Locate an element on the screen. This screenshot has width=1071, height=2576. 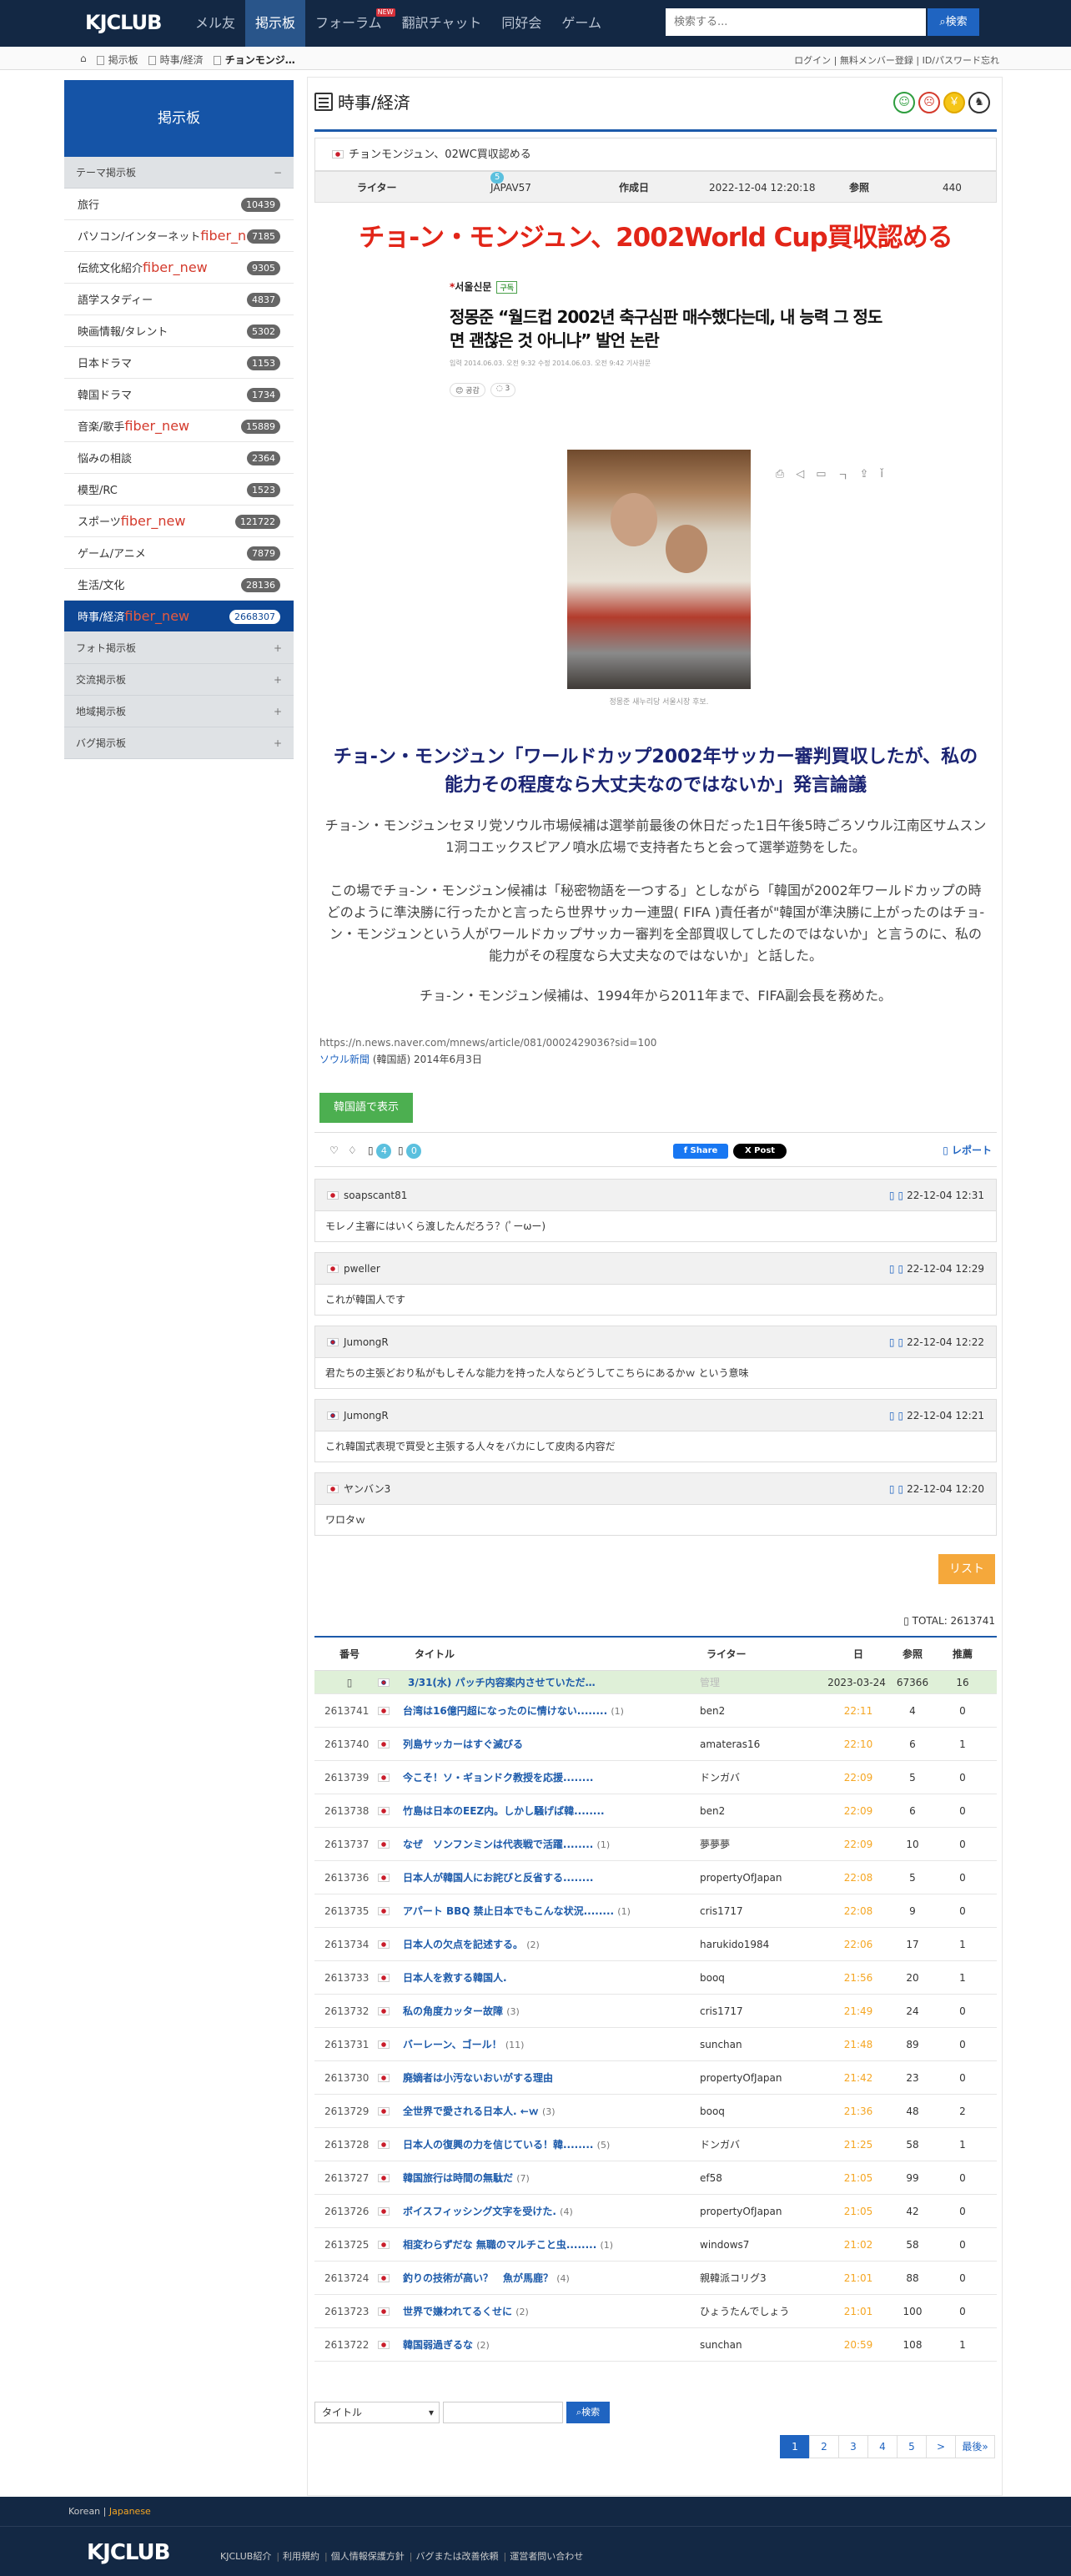
nav-game: ゲーム is located at coordinates (581, 23).